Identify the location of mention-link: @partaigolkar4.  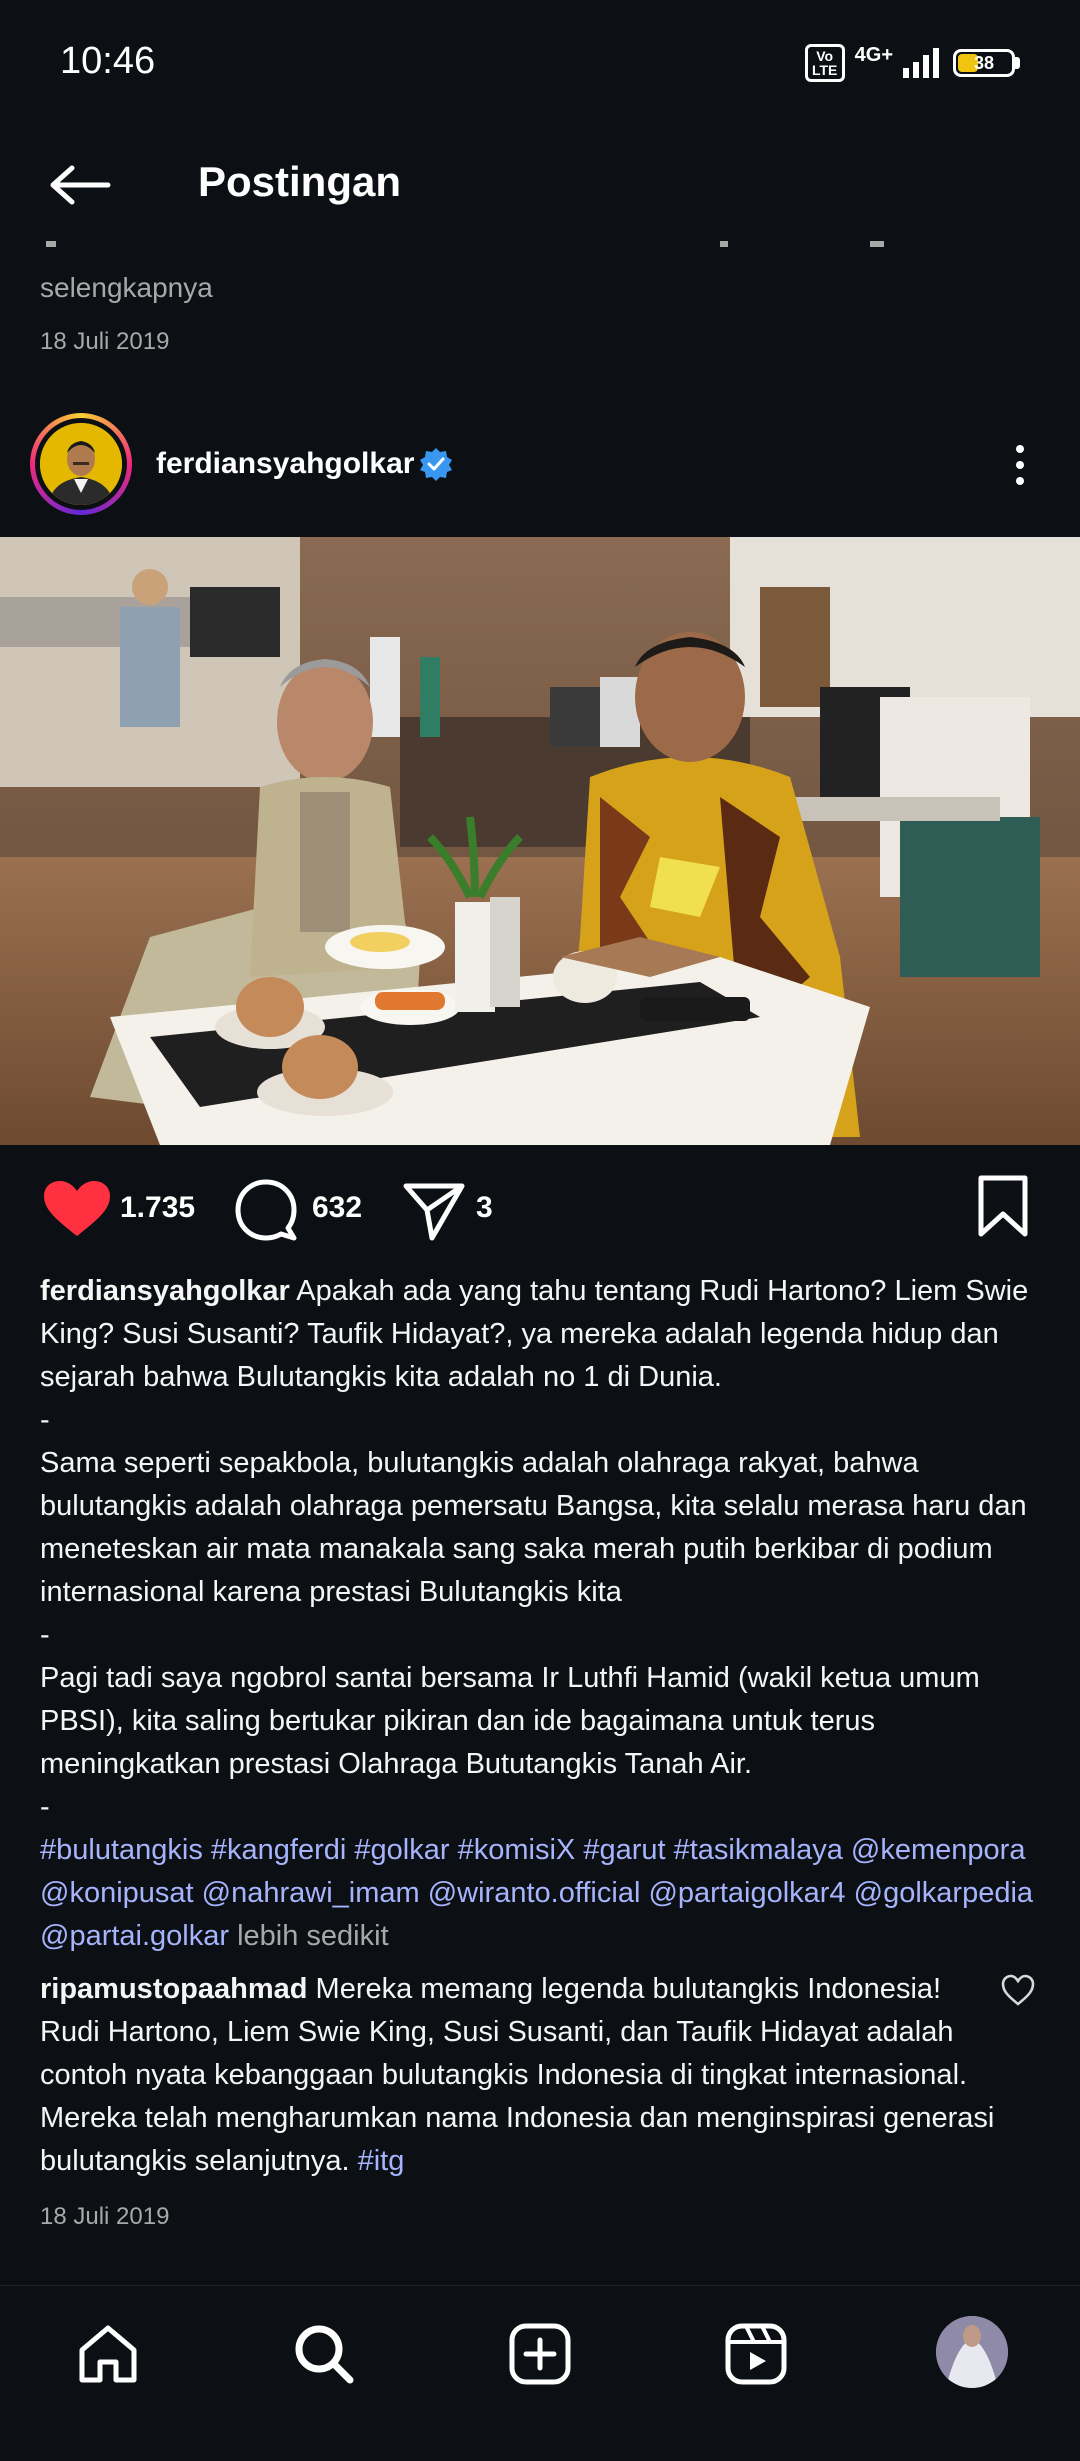
(746, 1893).